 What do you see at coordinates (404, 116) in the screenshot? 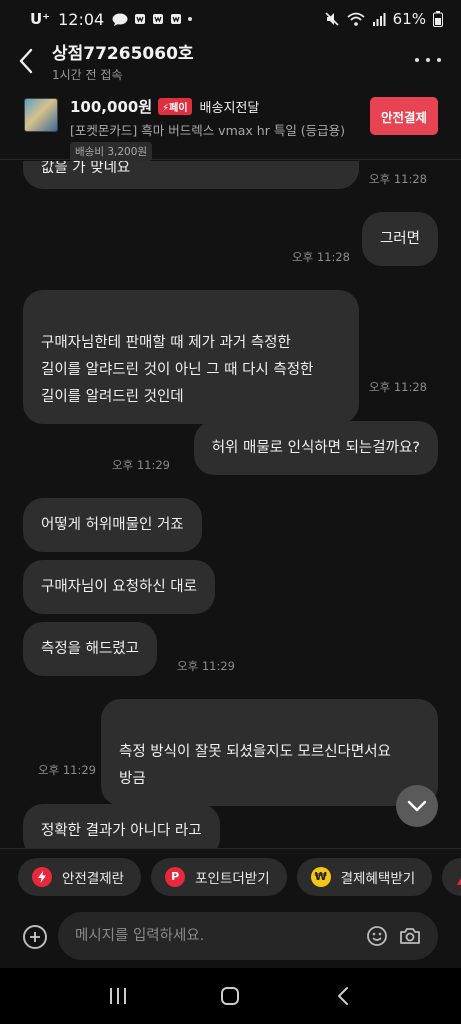
I see `safe-pay-button: 안전결제` at bounding box center [404, 116].